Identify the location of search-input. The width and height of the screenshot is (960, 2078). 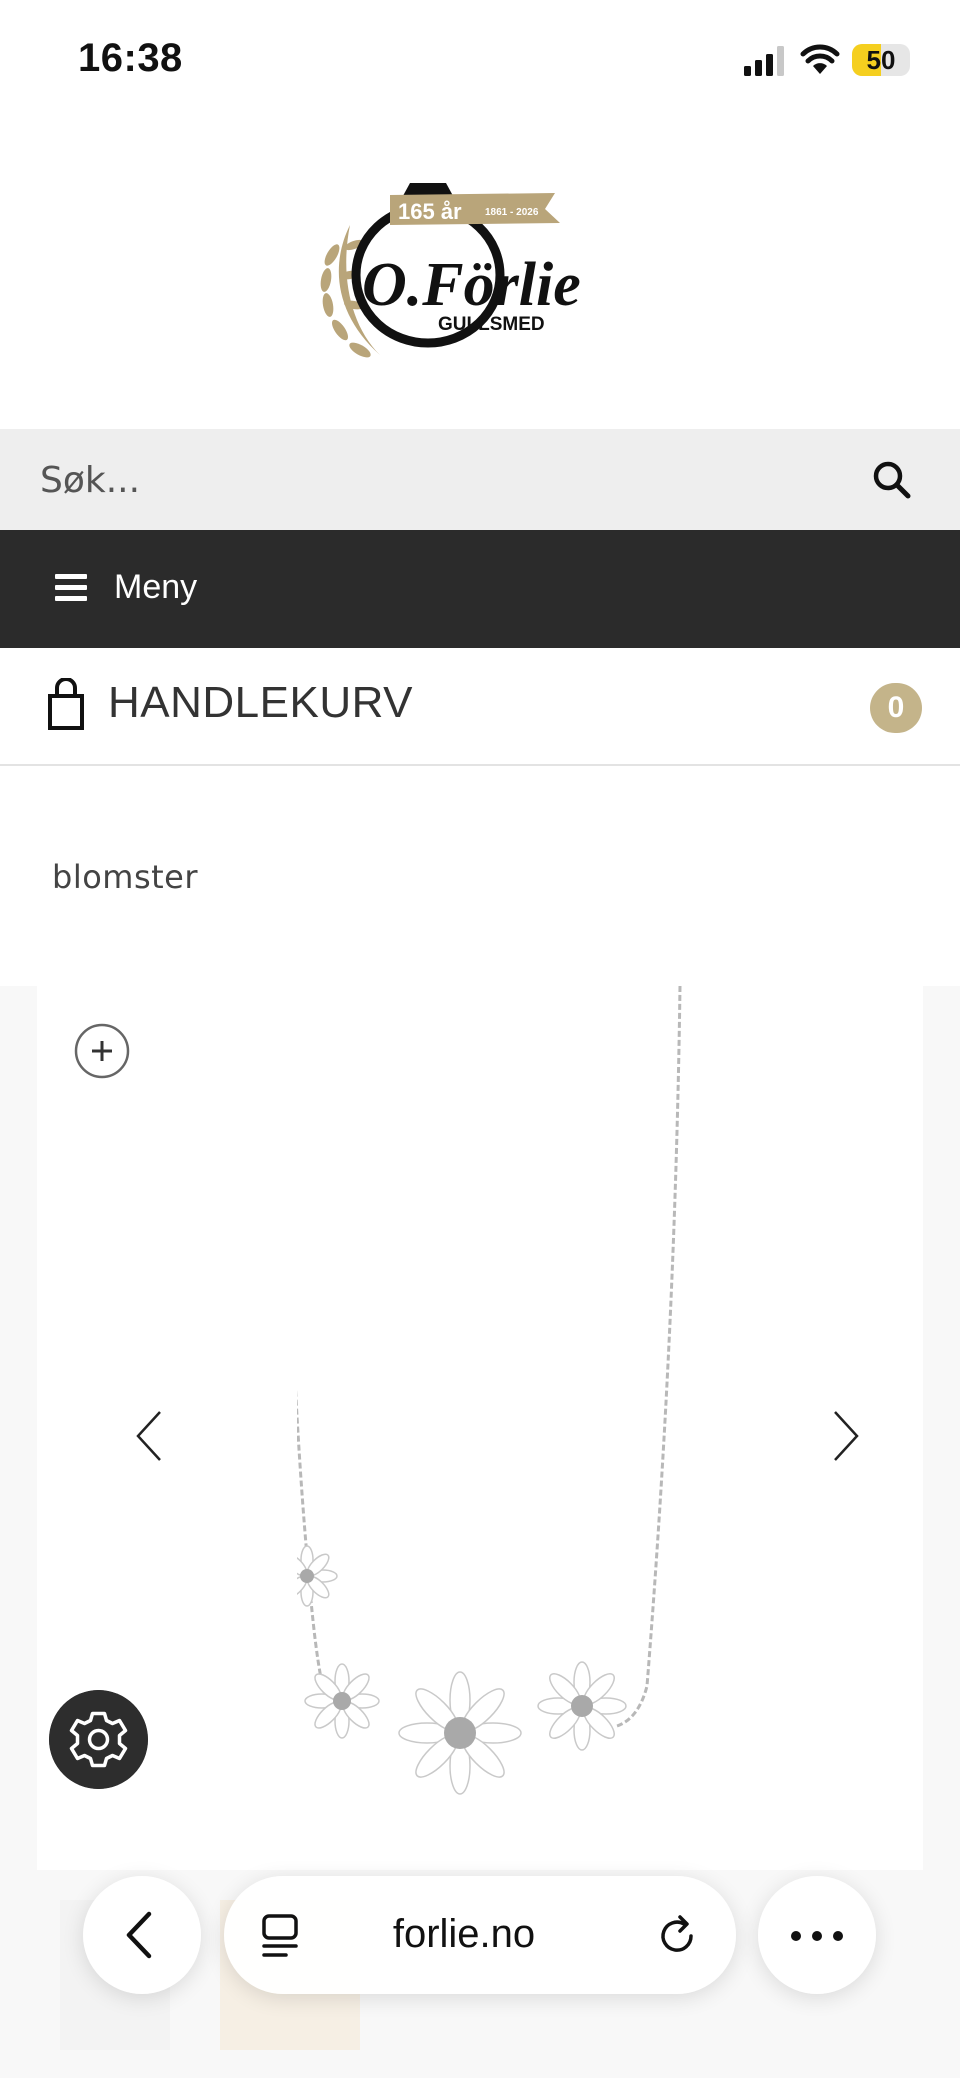
(430, 480).